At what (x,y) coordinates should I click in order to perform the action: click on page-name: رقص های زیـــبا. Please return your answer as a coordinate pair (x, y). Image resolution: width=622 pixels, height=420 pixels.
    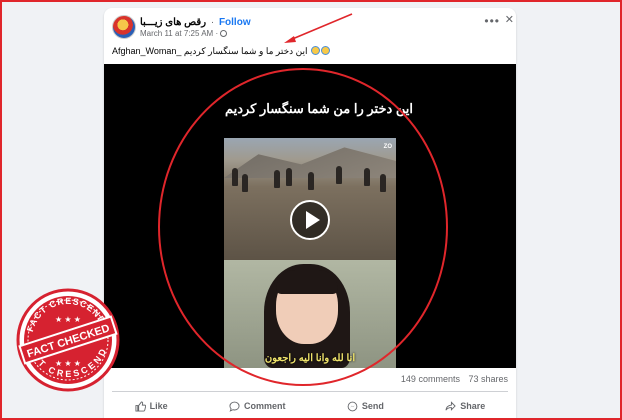
    Looking at the image, I should click on (173, 22).